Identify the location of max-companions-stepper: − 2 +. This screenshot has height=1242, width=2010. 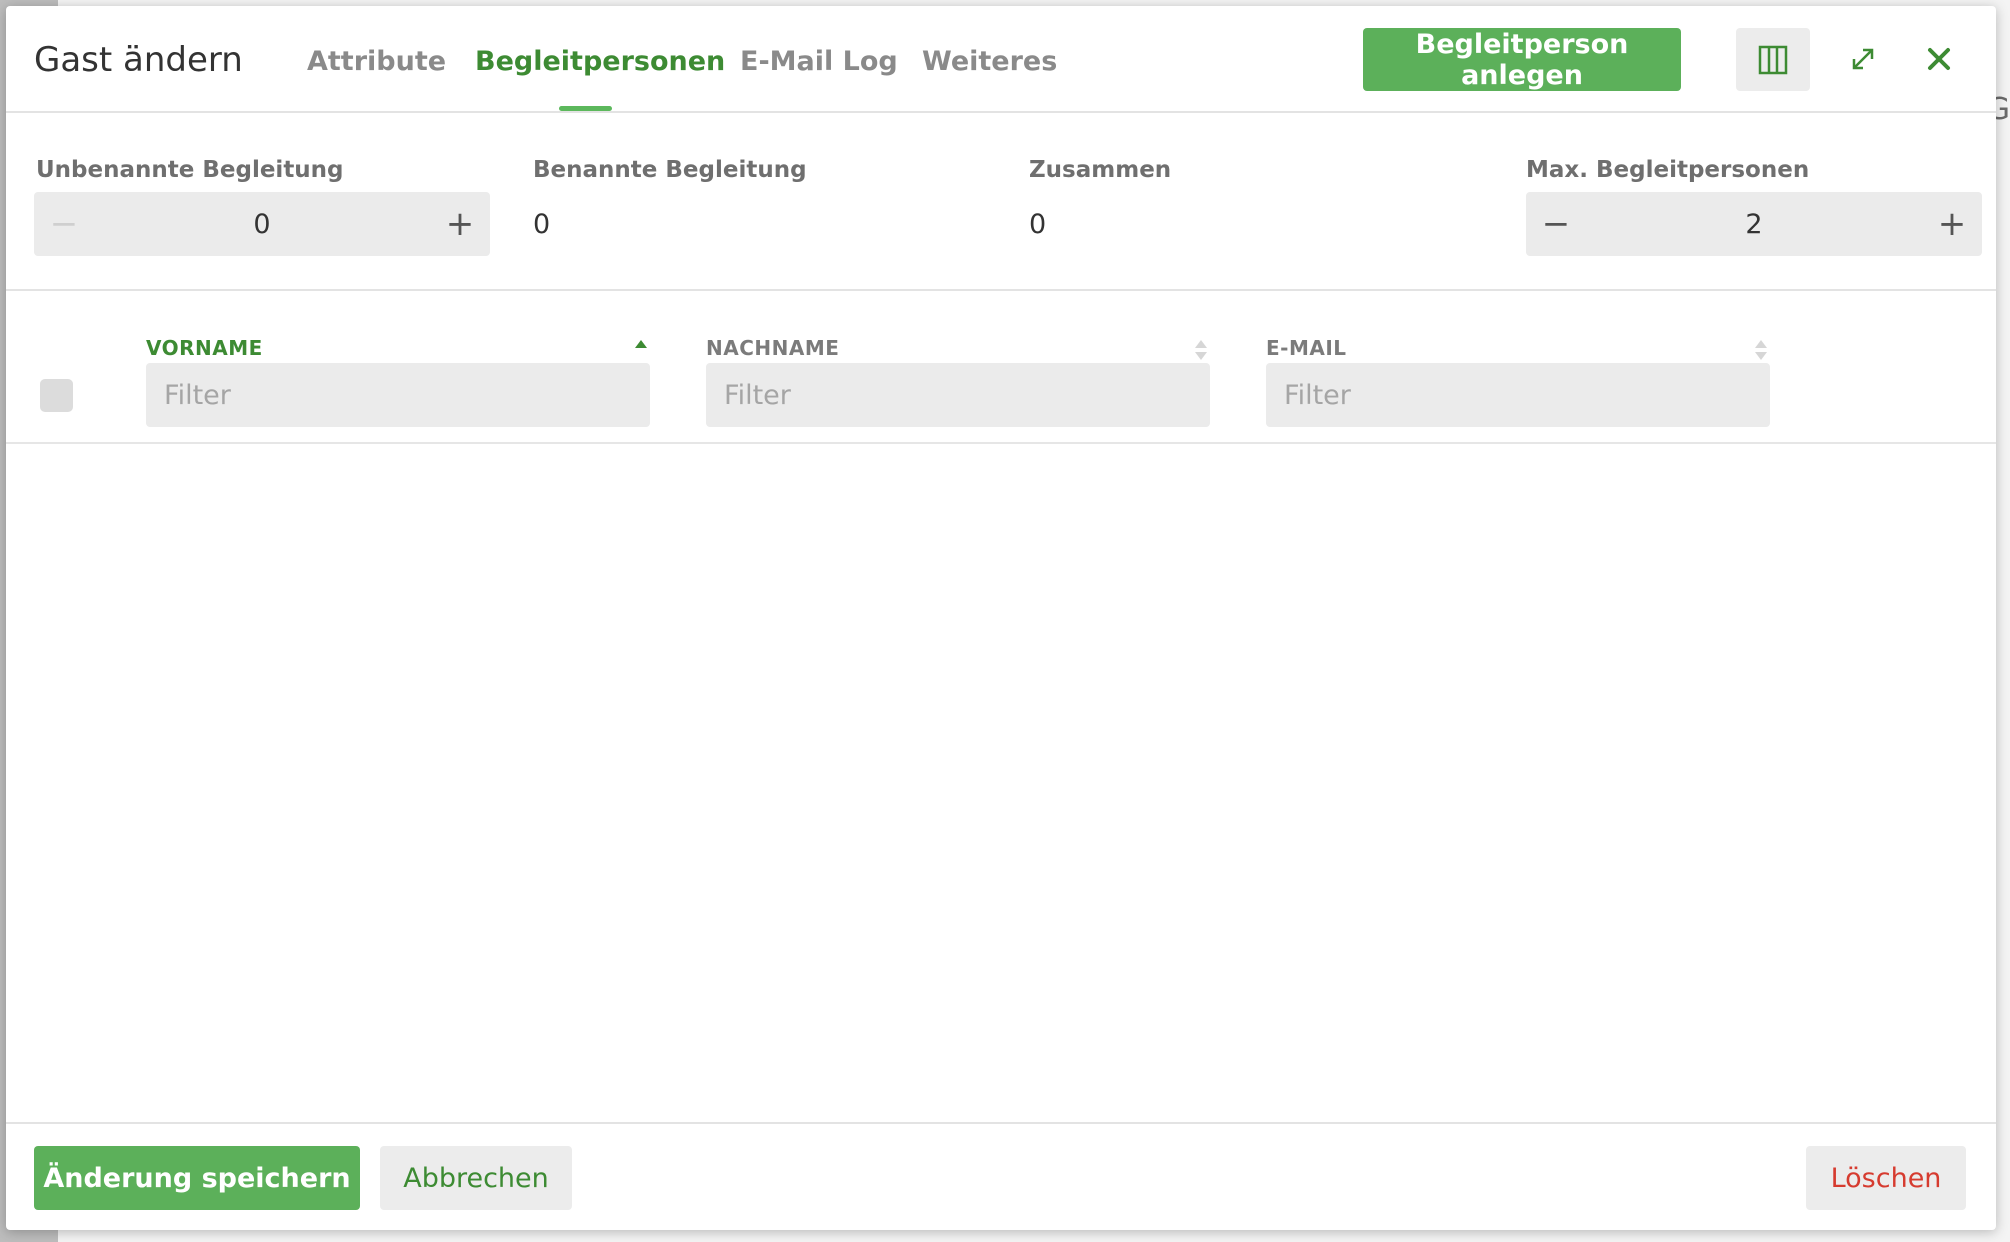
(1754, 224).